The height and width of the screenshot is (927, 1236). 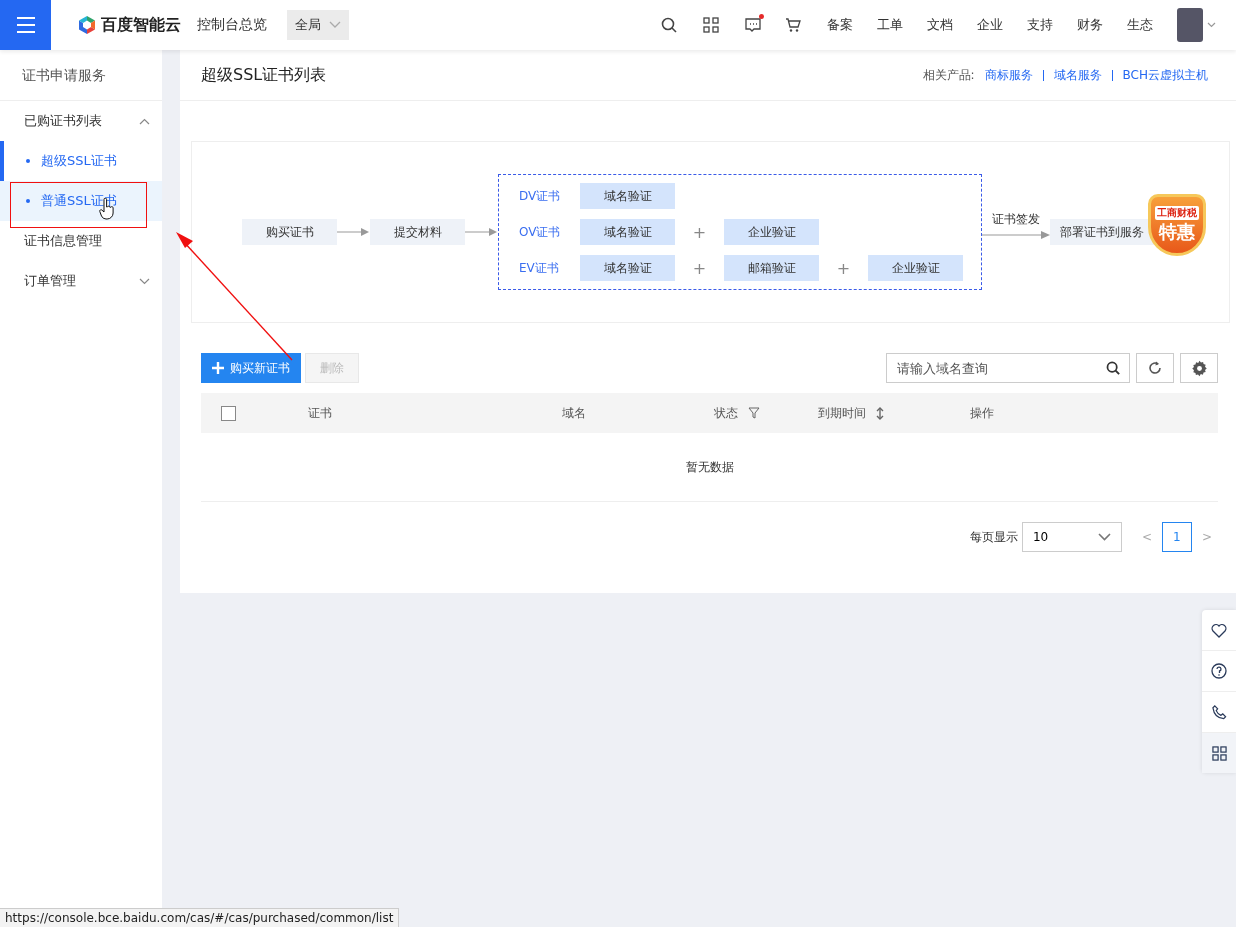 I want to click on help-icon, so click(x=1219, y=671).